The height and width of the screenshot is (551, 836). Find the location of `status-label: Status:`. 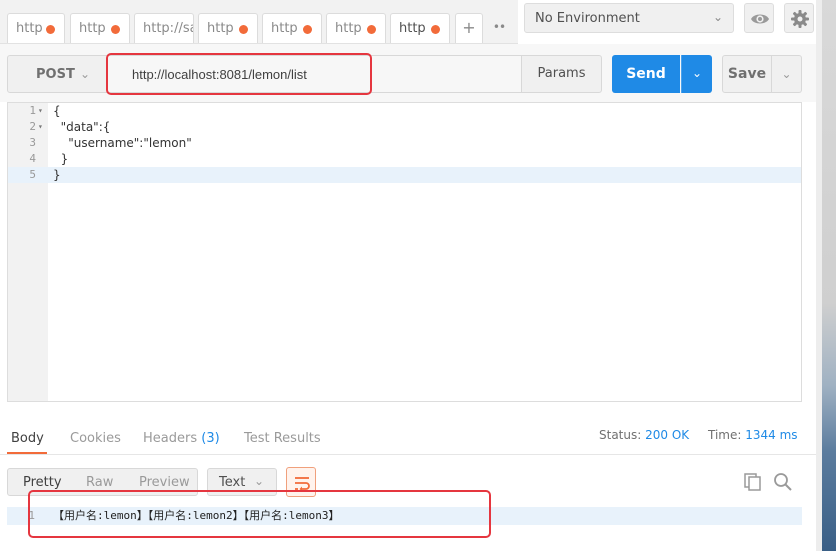

status-label: Status: is located at coordinates (620, 435).